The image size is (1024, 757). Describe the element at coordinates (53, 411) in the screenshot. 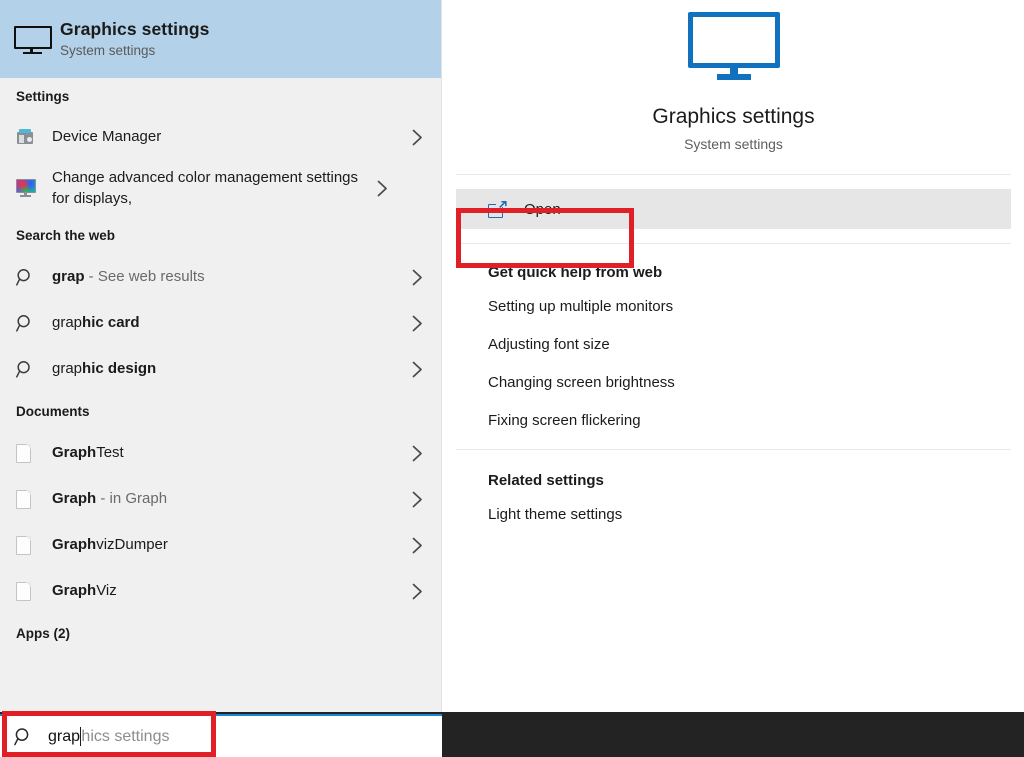

I see `group-header-documents: Documents` at that location.